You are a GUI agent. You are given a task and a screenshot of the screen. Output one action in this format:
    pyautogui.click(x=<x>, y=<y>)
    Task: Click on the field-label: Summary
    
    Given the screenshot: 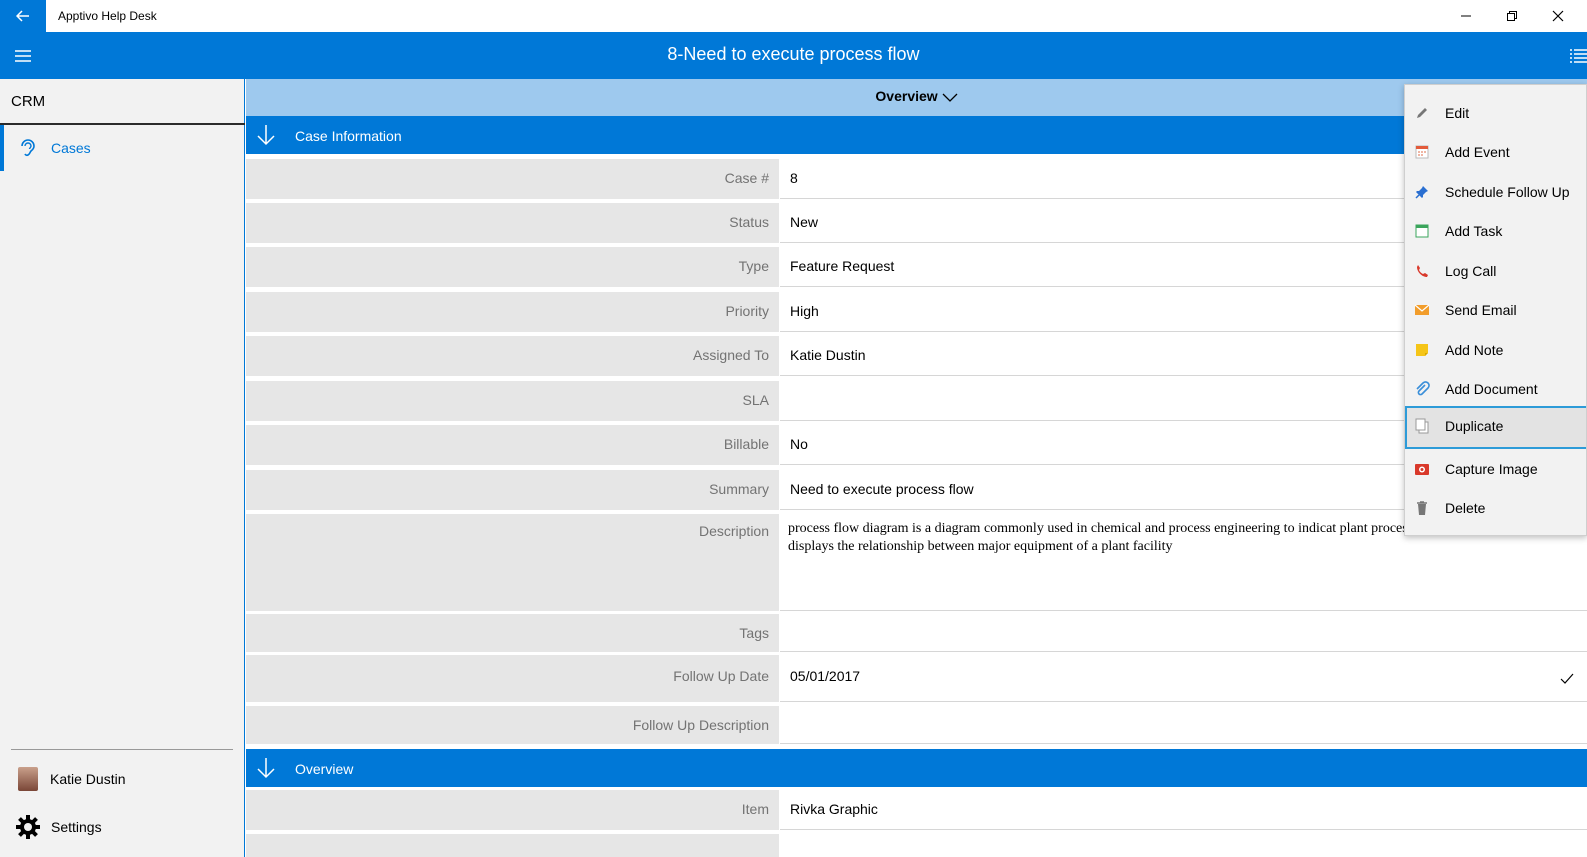 What is the action you would take?
    pyautogui.click(x=512, y=490)
    